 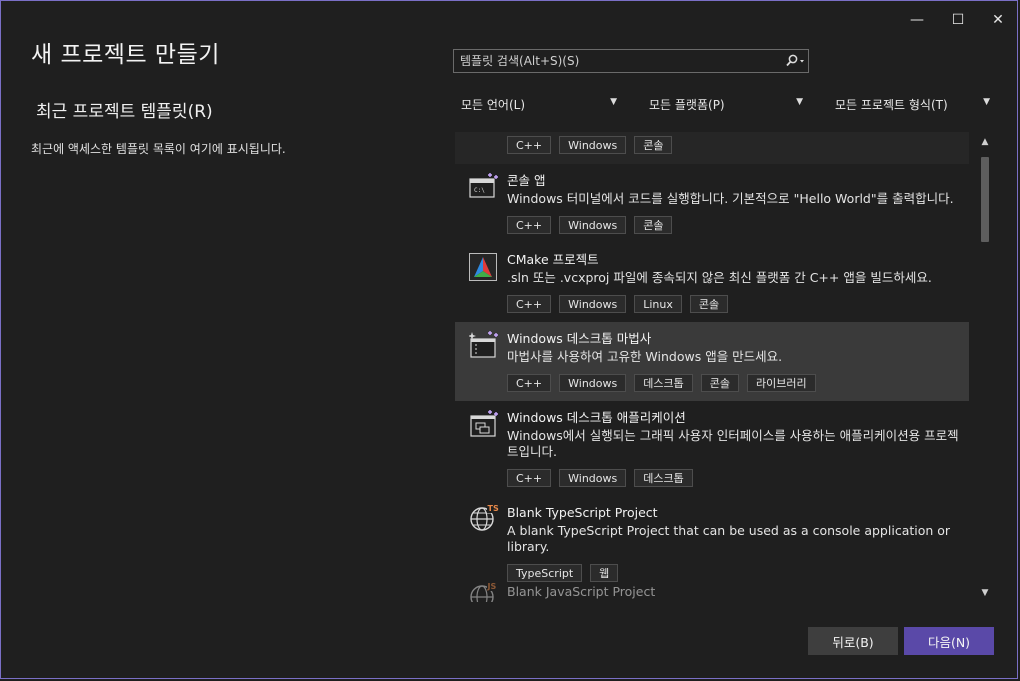 I want to click on project-type-filter-label: 모든 프로젝트 형식(T), so click(x=891, y=104).